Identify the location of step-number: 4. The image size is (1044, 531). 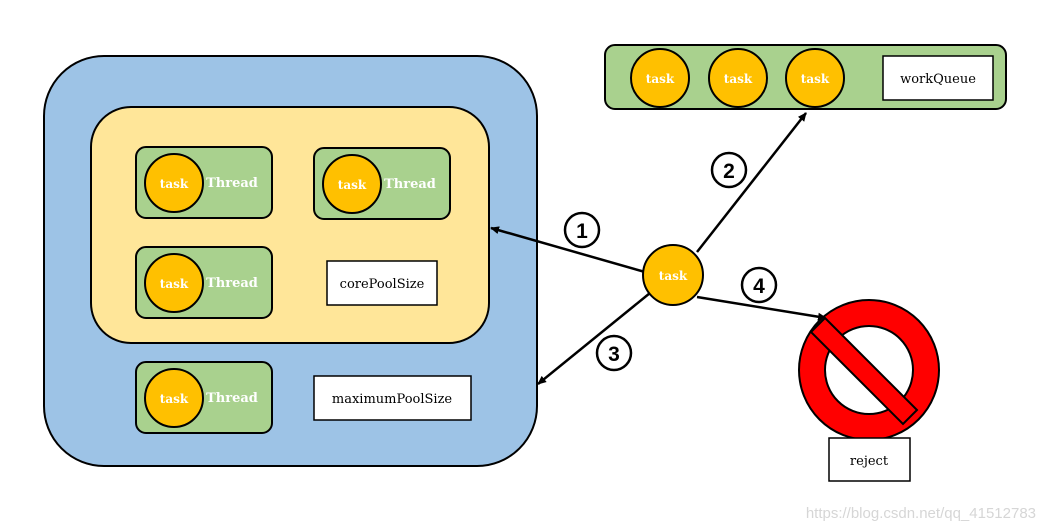
(759, 286).